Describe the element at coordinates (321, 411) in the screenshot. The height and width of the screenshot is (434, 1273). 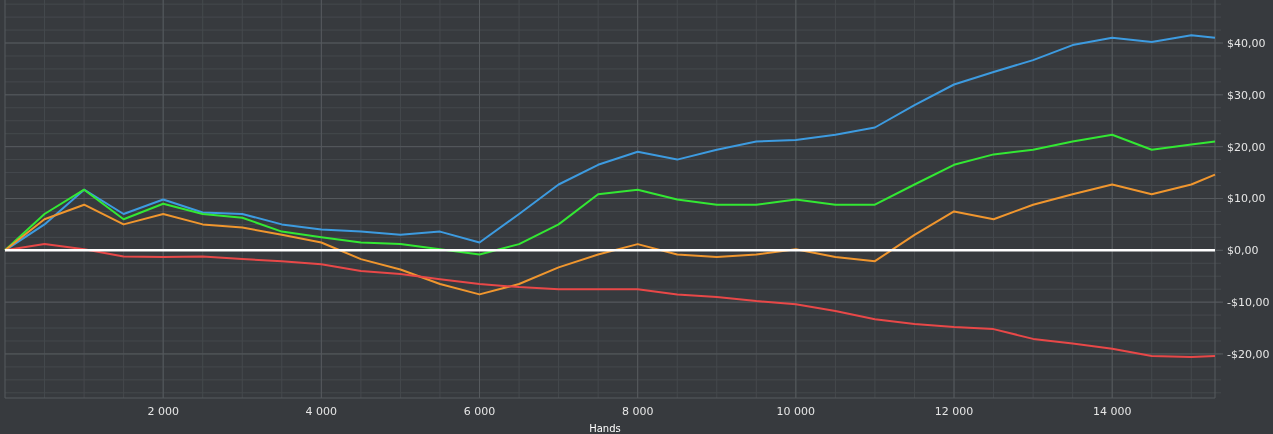
I see `x-tick-label: 4 000` at that location.